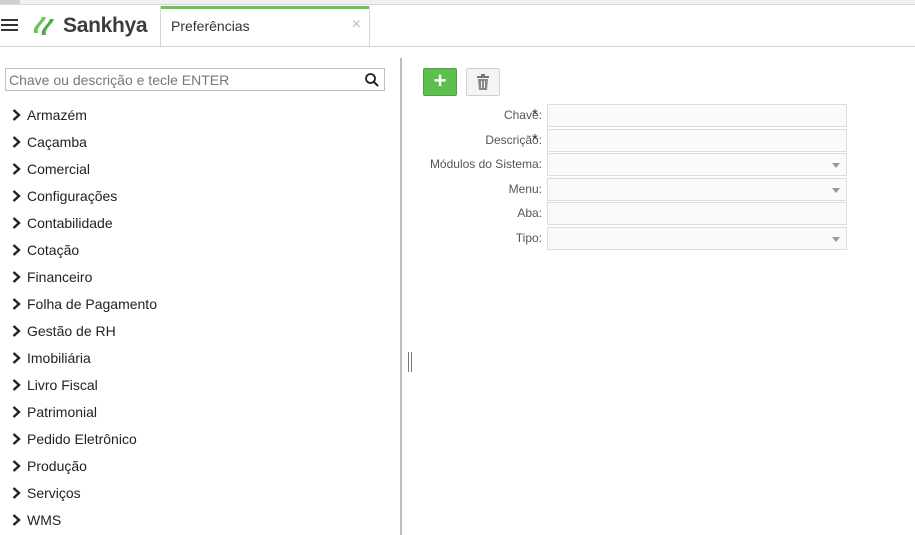 This screenshot has width=915, height=535. Describe the element at coordinates (440, 82) in the screenshot. I see `add-button: +` at that location.